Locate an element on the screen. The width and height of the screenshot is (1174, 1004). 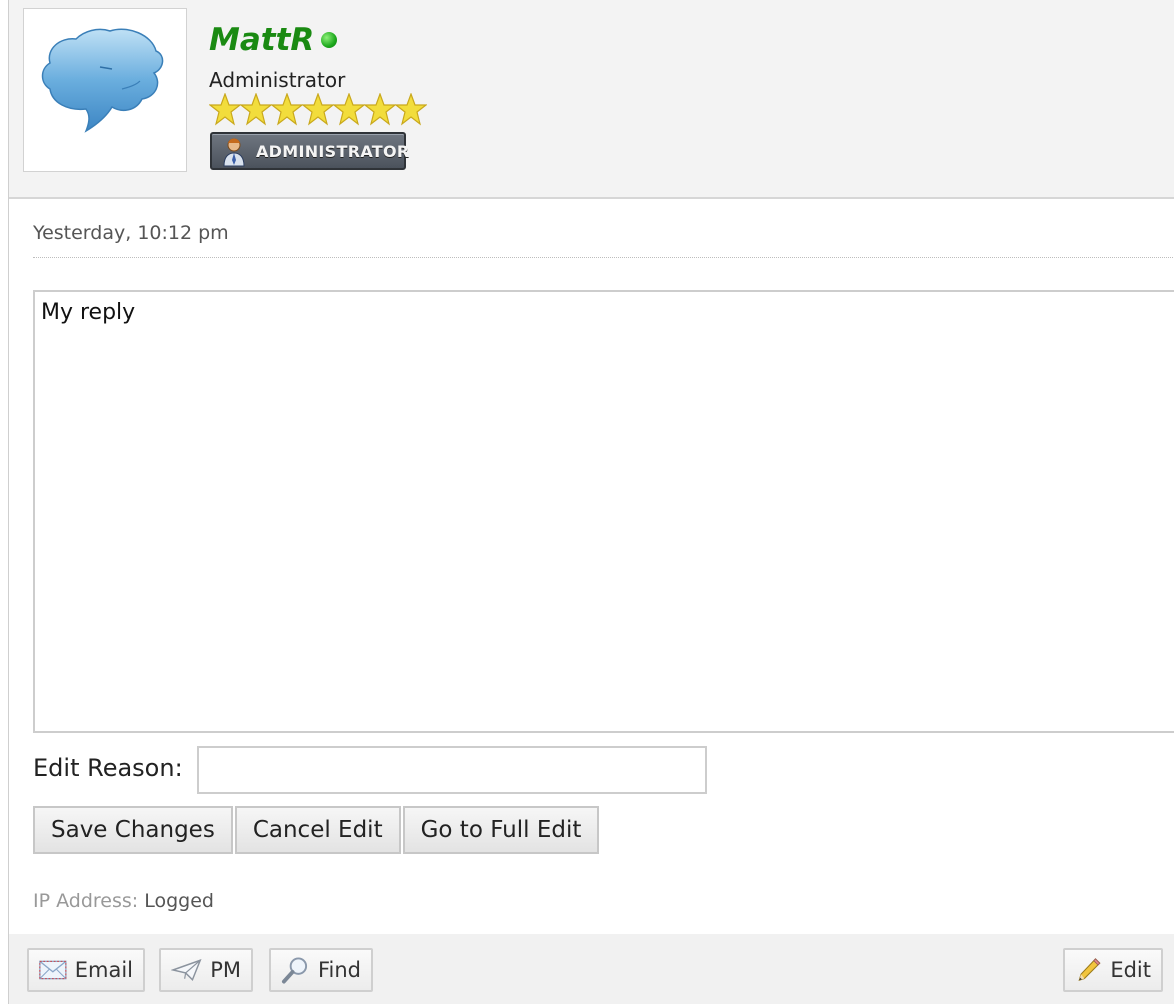
administrator-badge: ADMINISTRATOR is located at coordinates (309, 151).